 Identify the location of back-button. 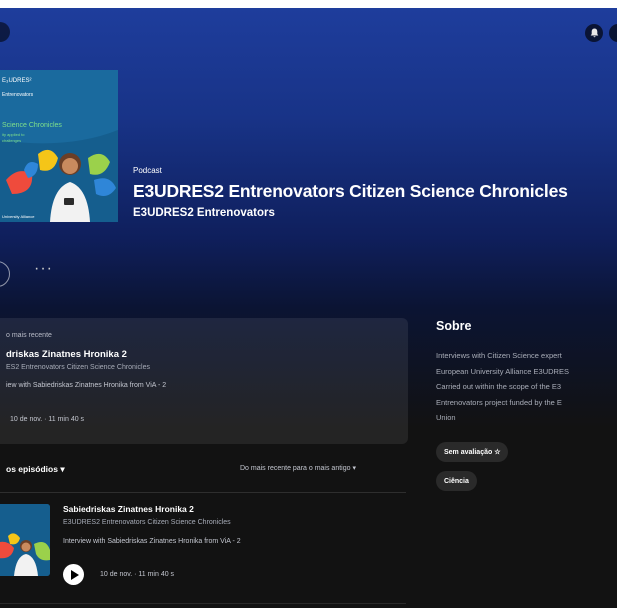
(5, 32).